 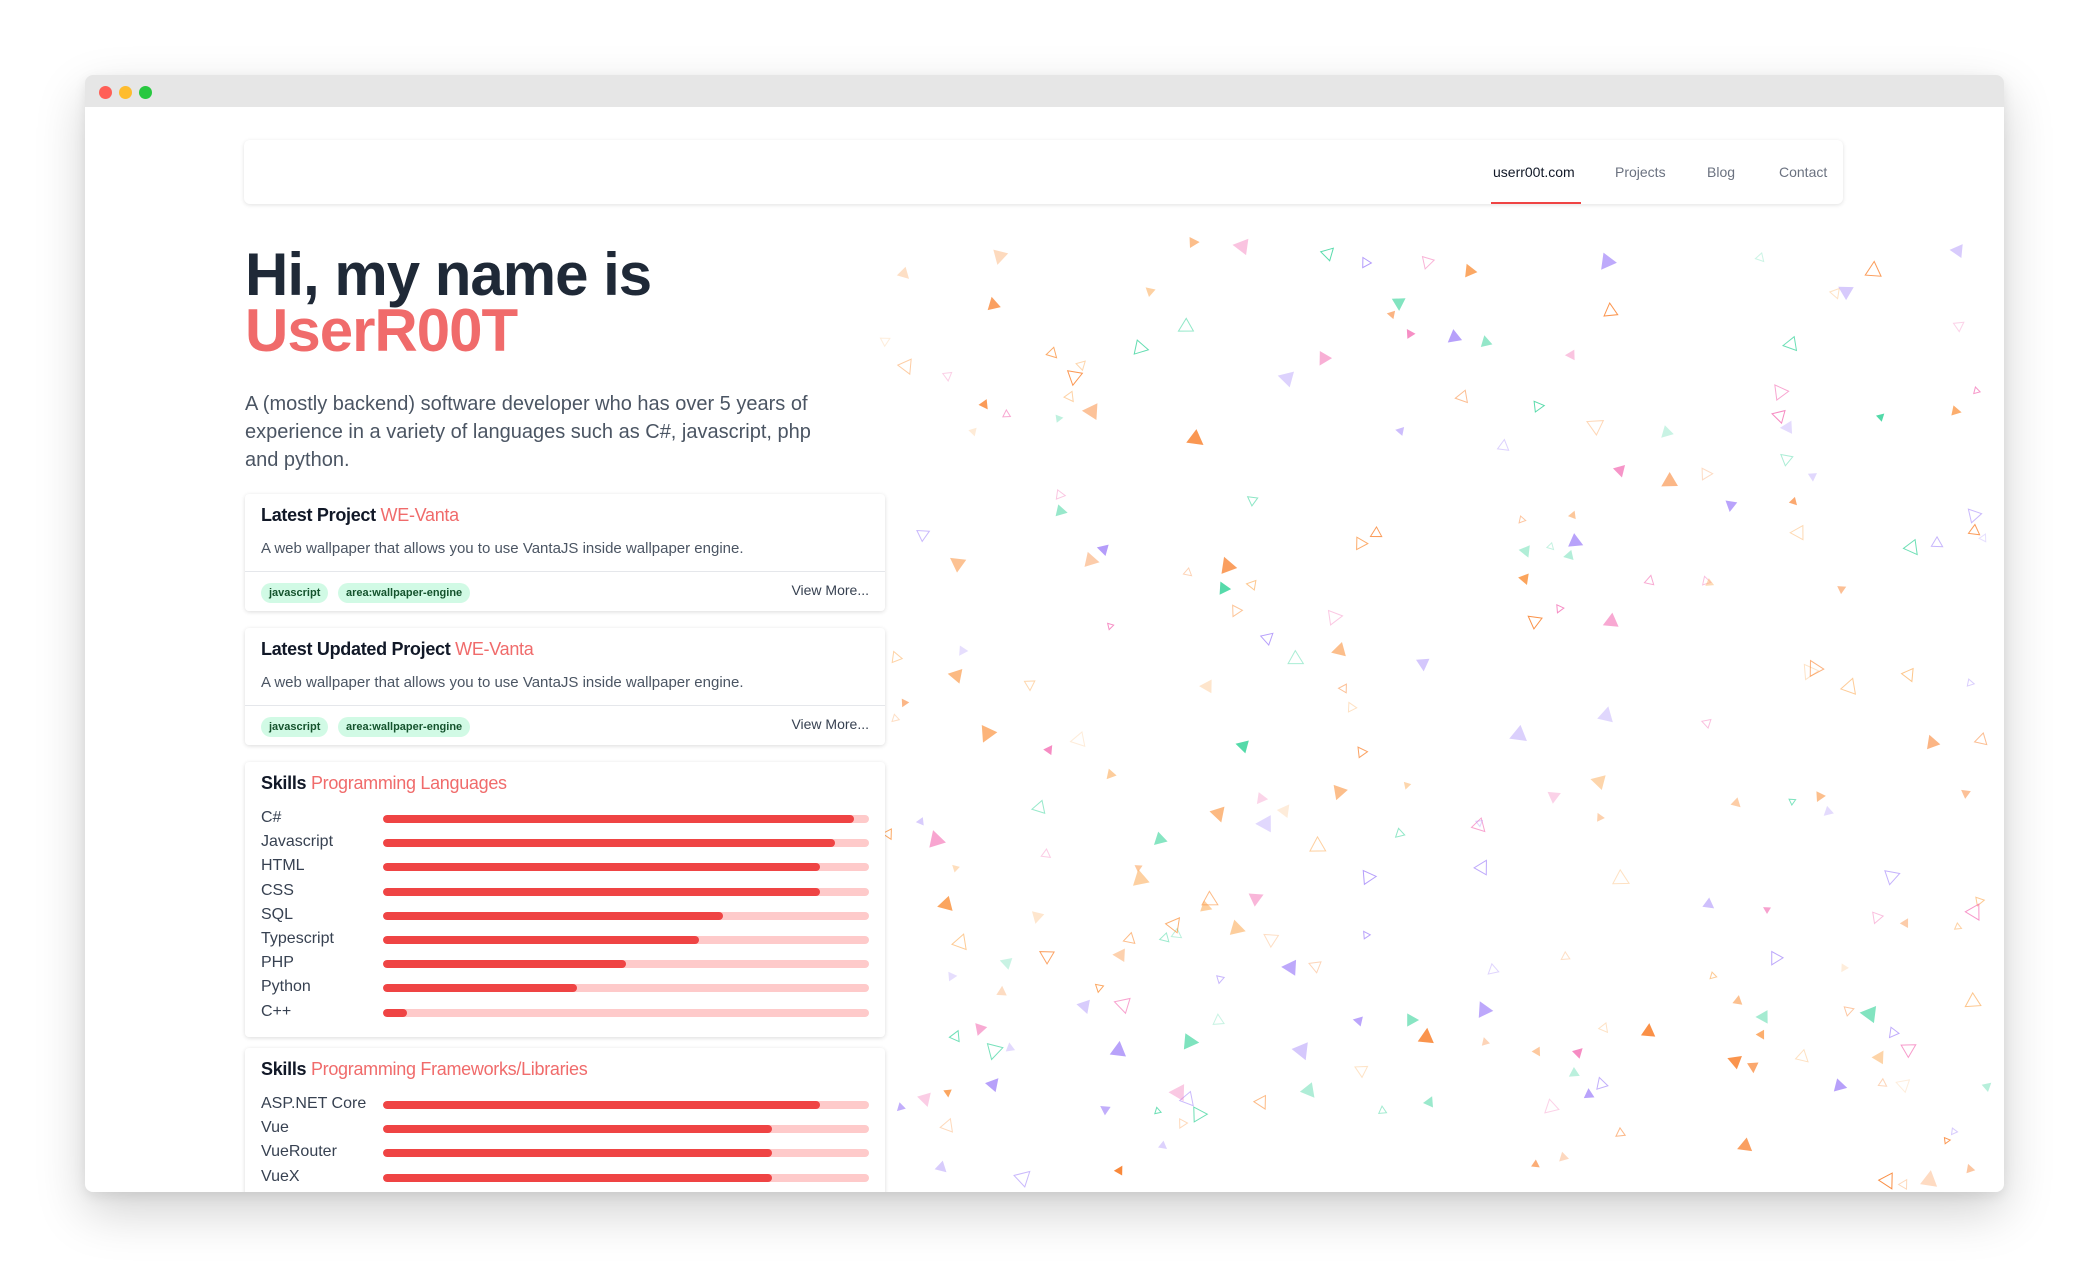 I want to click on skill-row: Javascript, so click(x=565, y=842).